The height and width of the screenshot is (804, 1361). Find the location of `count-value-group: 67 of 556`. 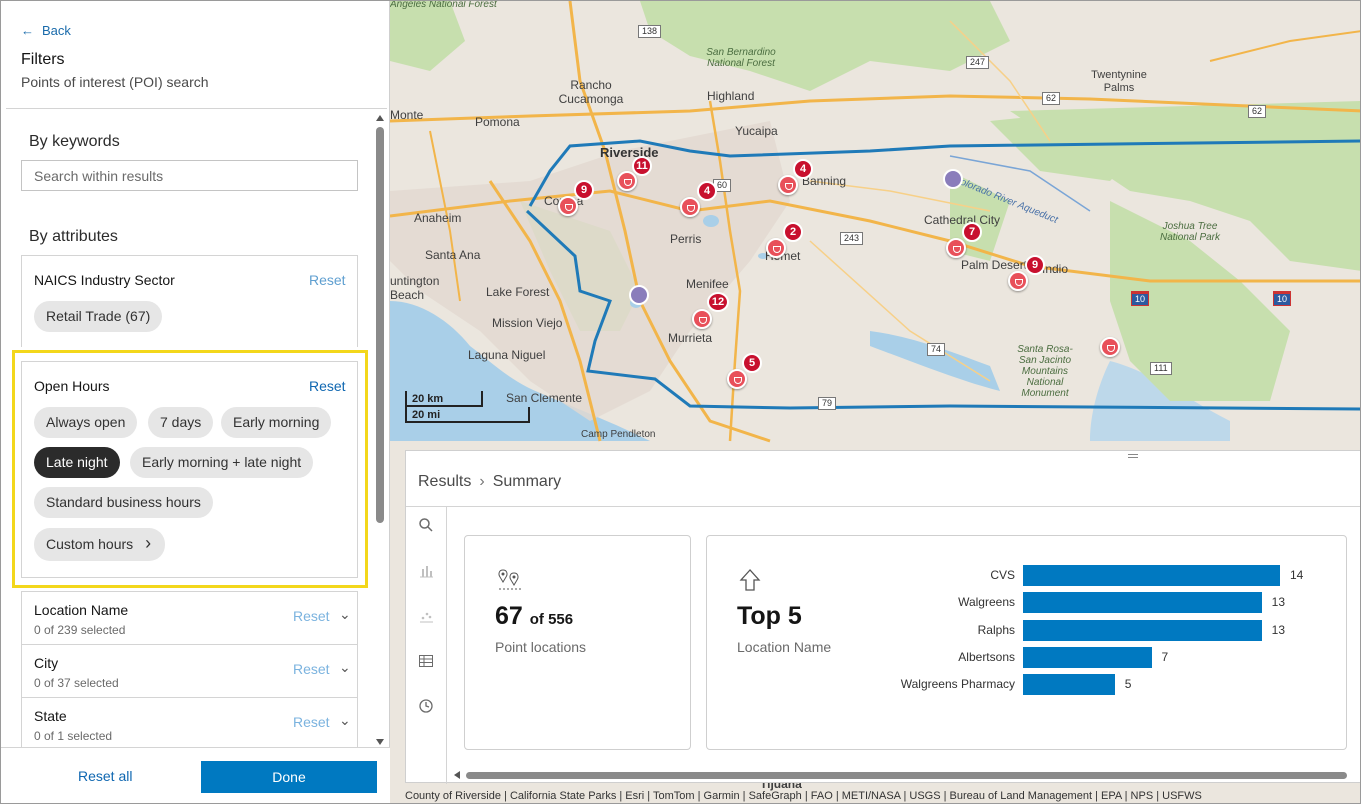

count-value-group: 67 of 556 is located at coordinates (534, 616).